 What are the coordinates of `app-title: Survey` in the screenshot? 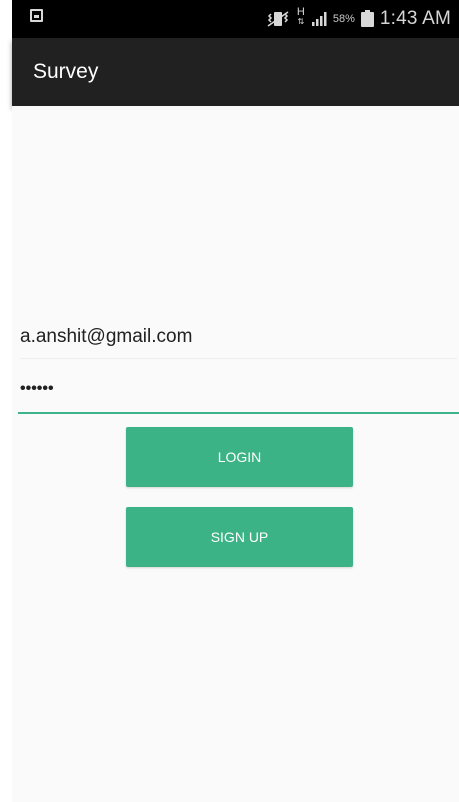 It's located at (66, 71).